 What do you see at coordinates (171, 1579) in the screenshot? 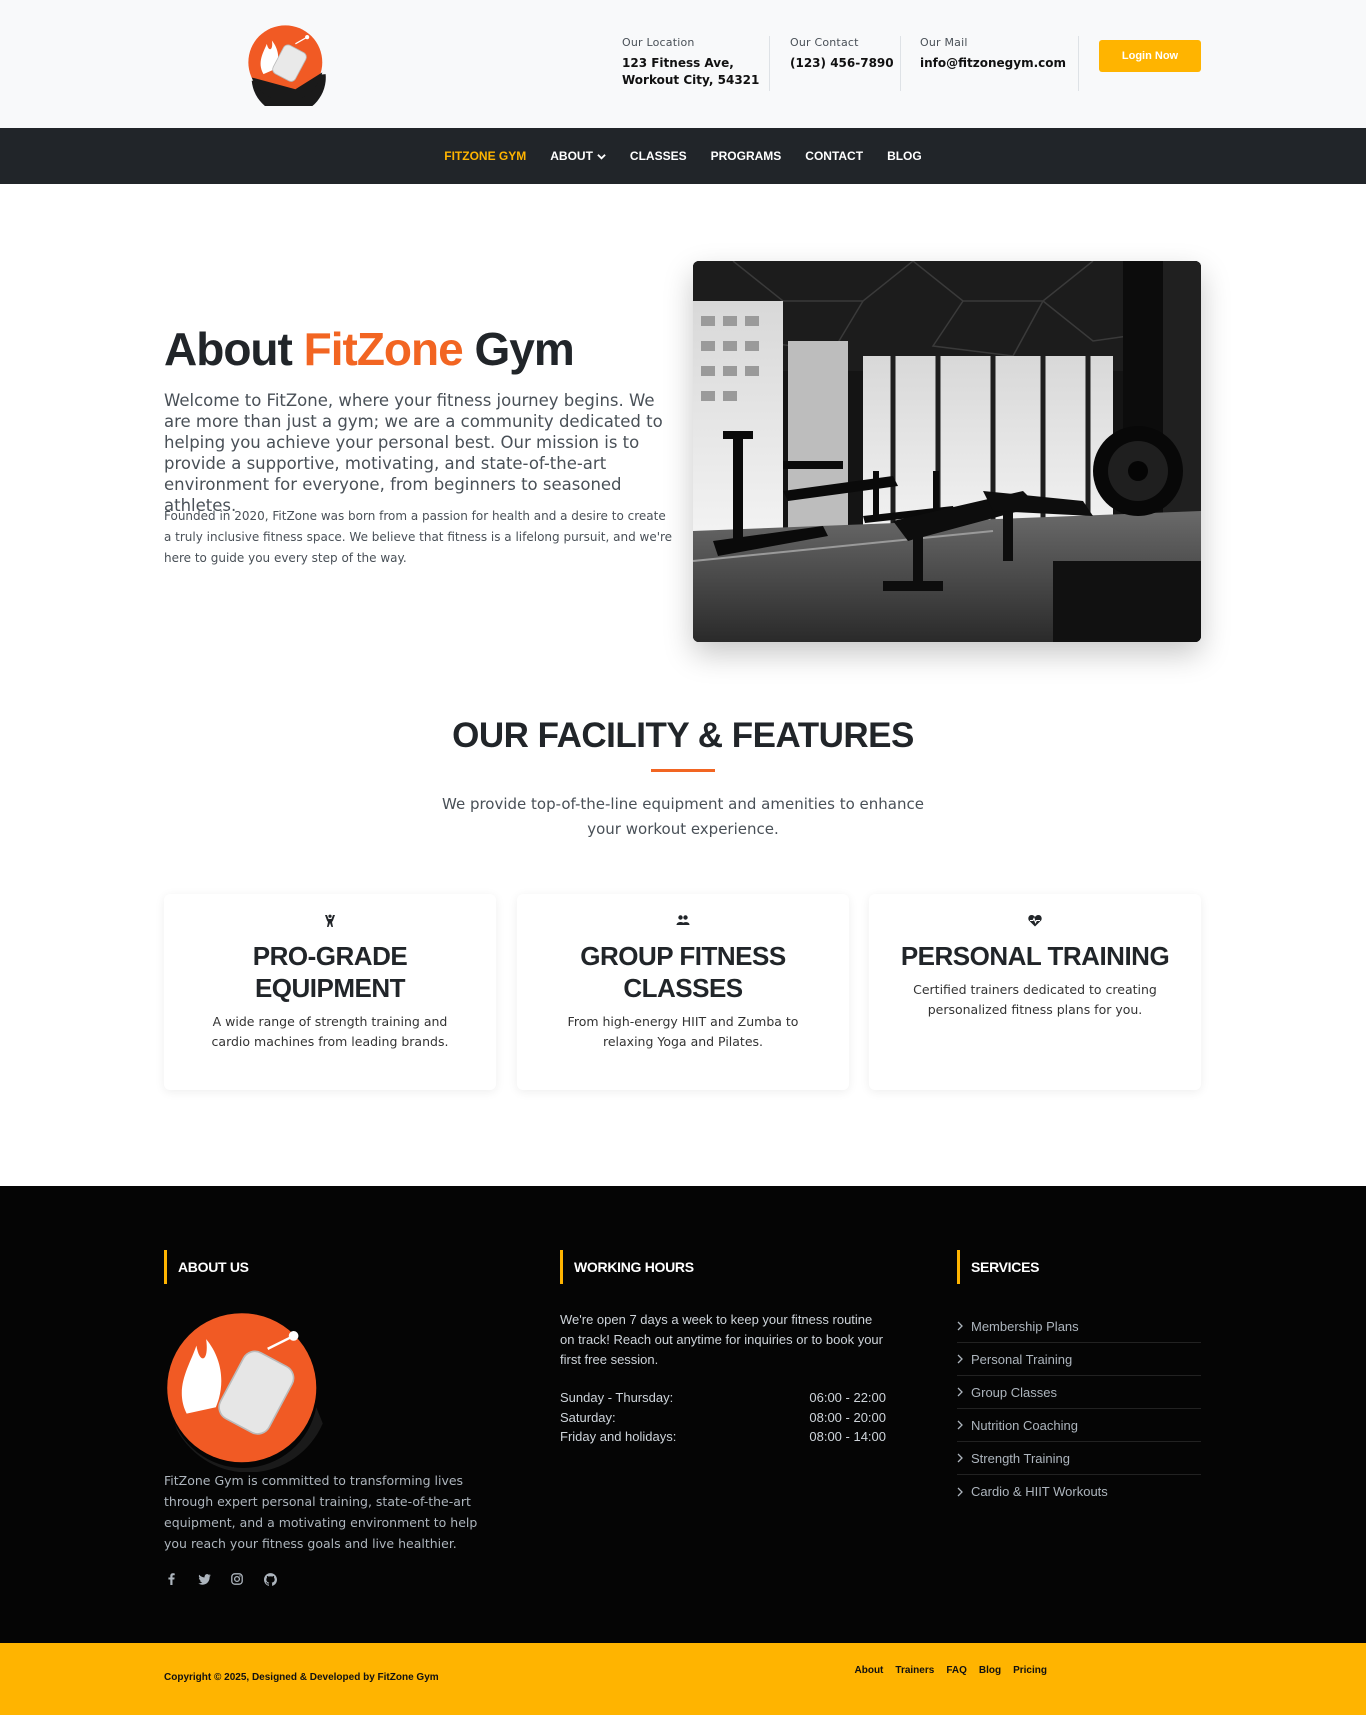
I see `facebook-icon` at bounding box center [171, 1579].